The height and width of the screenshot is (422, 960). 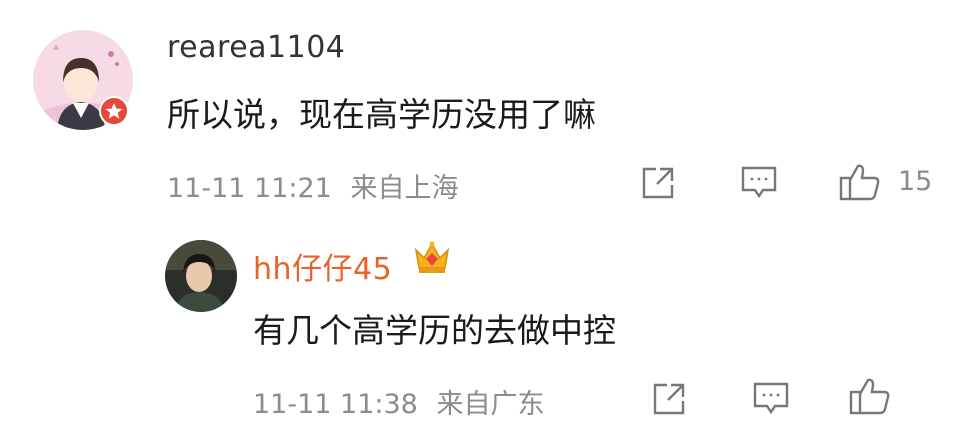 What do you see at coordinates (432, 259) in the screenshot?
I see `crown-badge-icon` at bounding box center [432, 259].